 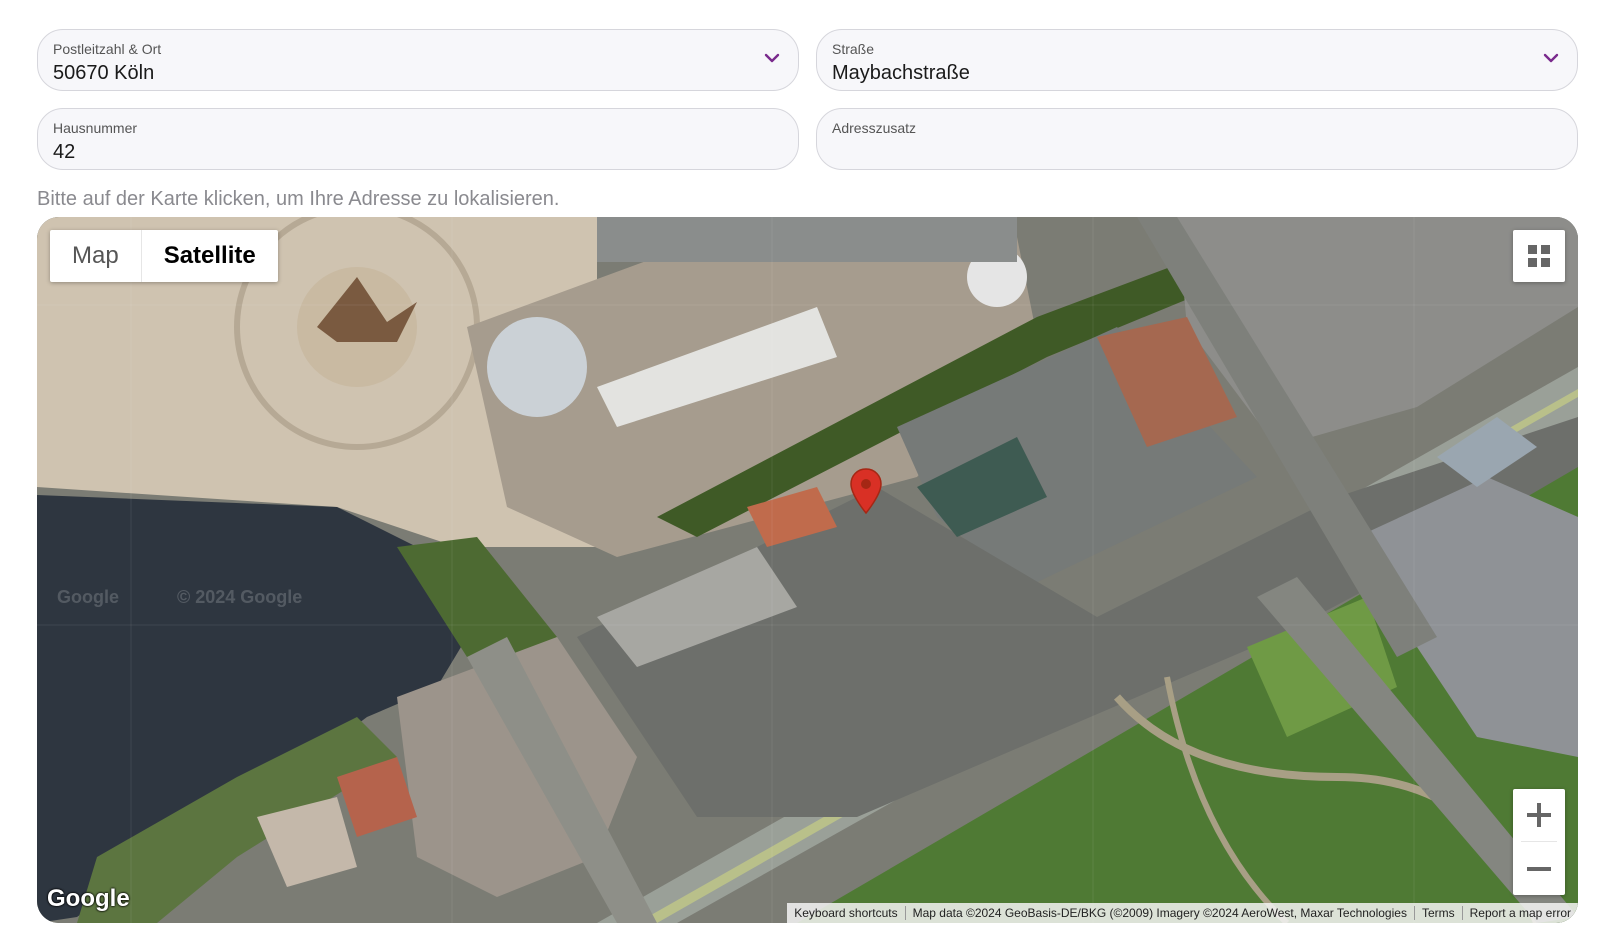 I want to click on house-number-label: Hausnummer, so click(x=95, y=128).